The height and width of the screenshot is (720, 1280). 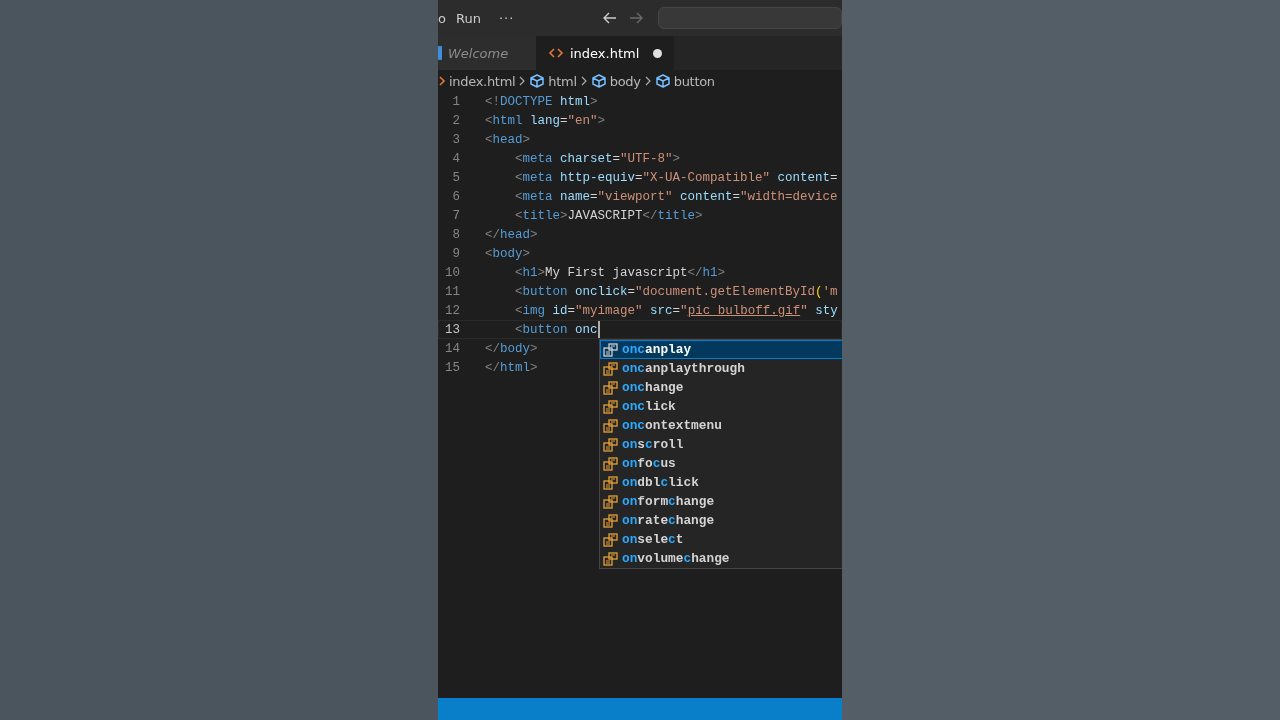 I want to click on line-number: 10, so click(x=452, y=272).